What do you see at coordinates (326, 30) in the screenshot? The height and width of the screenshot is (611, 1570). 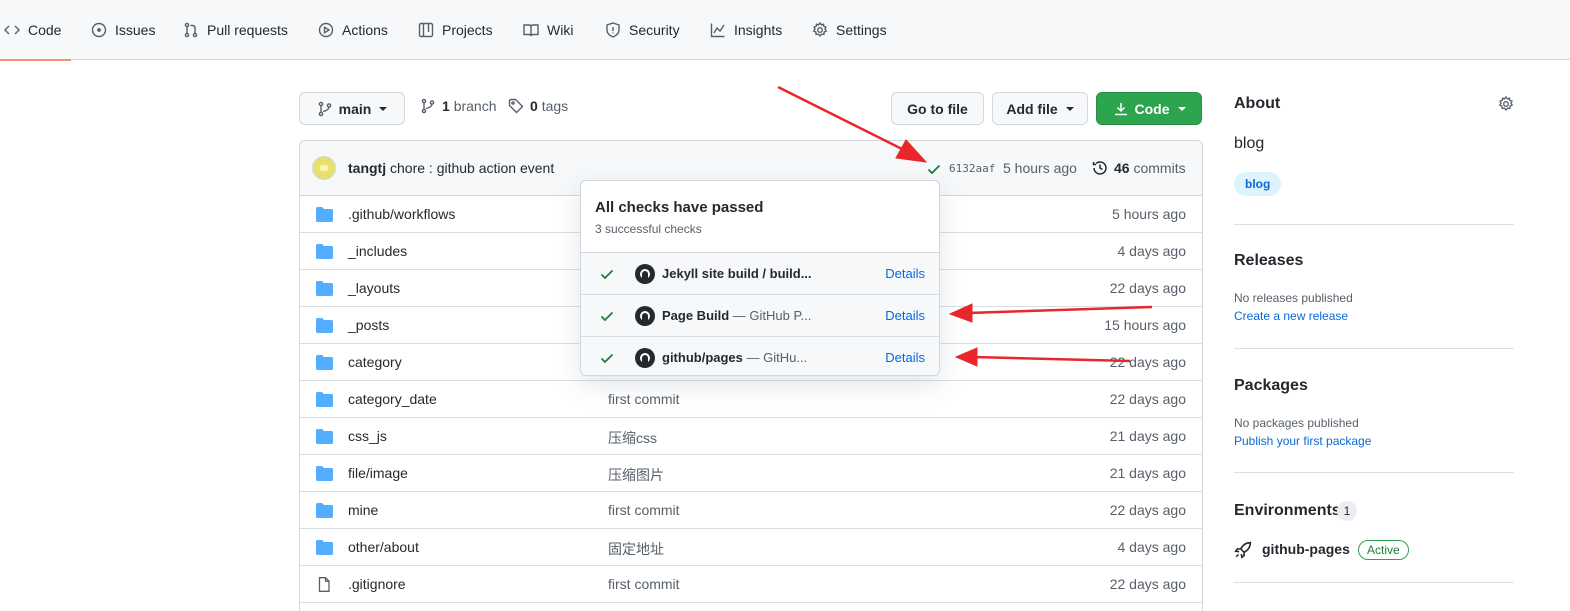 I see `play-icon` at bounding box center [326, 30].